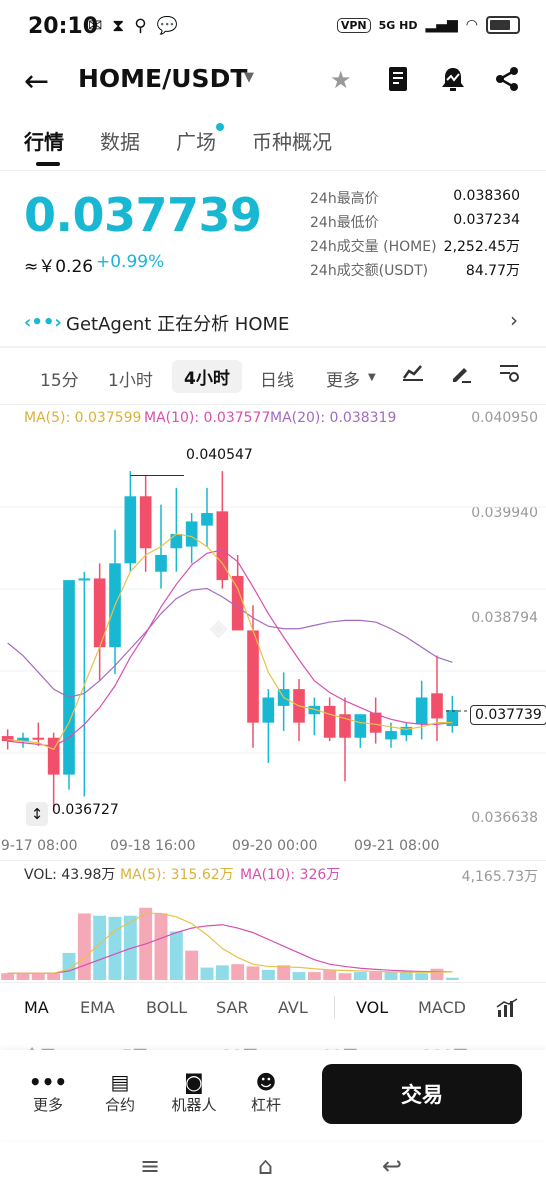  I want to click on pair-title: HOME/USDT, so click(162, 78).